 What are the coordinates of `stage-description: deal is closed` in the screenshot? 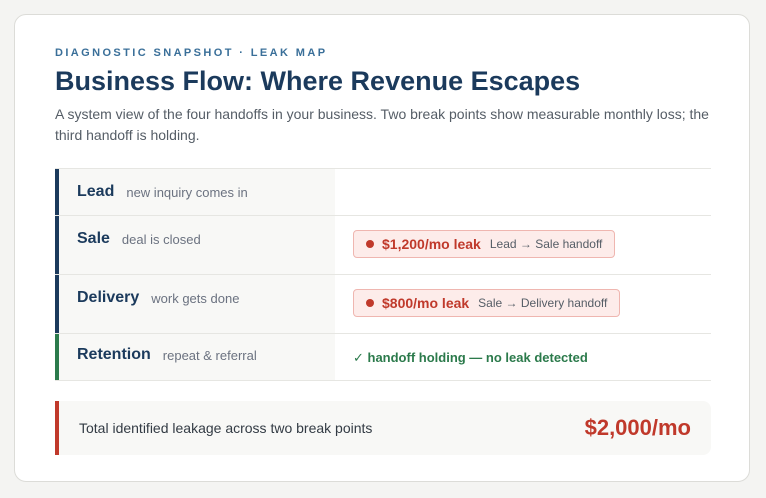 It's located at (161, 239).